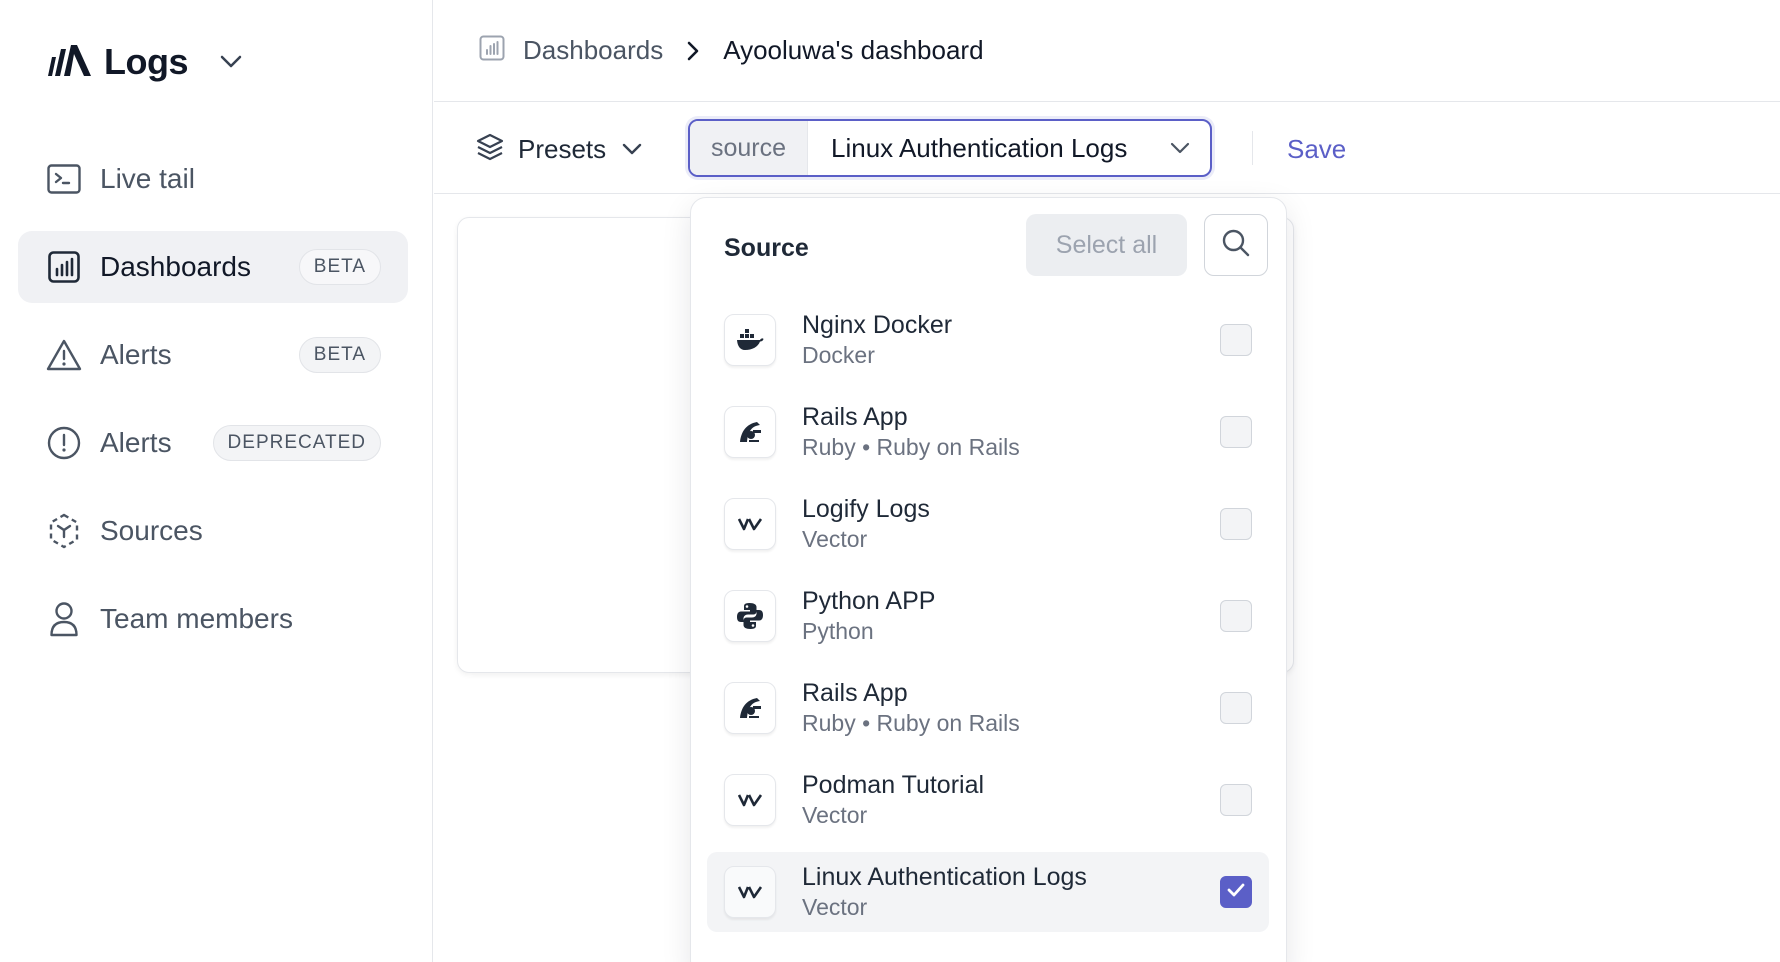 The height and width of the screenshot is (962, 1780). Describe the element at coordinates (750, 340) in the screenshot. I see `docker-icon` at that location.